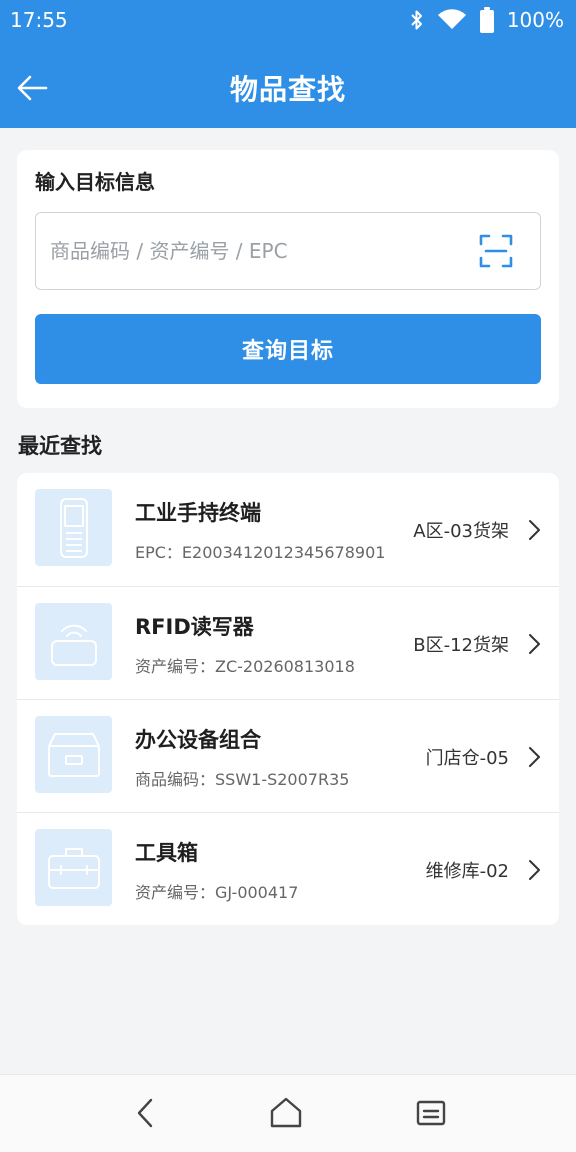 This screenshot has width=576, height=1152. What do you see at coordinates (461, 531) in the screenshot?
I see `item-location: A区-03货架` at bounding box center [461, 531].